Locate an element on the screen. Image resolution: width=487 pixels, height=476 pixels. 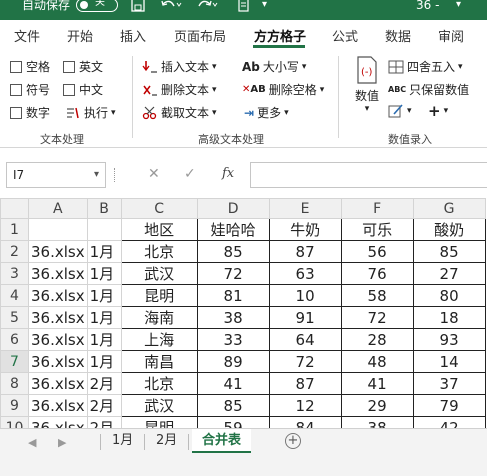
insert-text-button: 插入文本 ▾ is located at coordinates (179, 66).